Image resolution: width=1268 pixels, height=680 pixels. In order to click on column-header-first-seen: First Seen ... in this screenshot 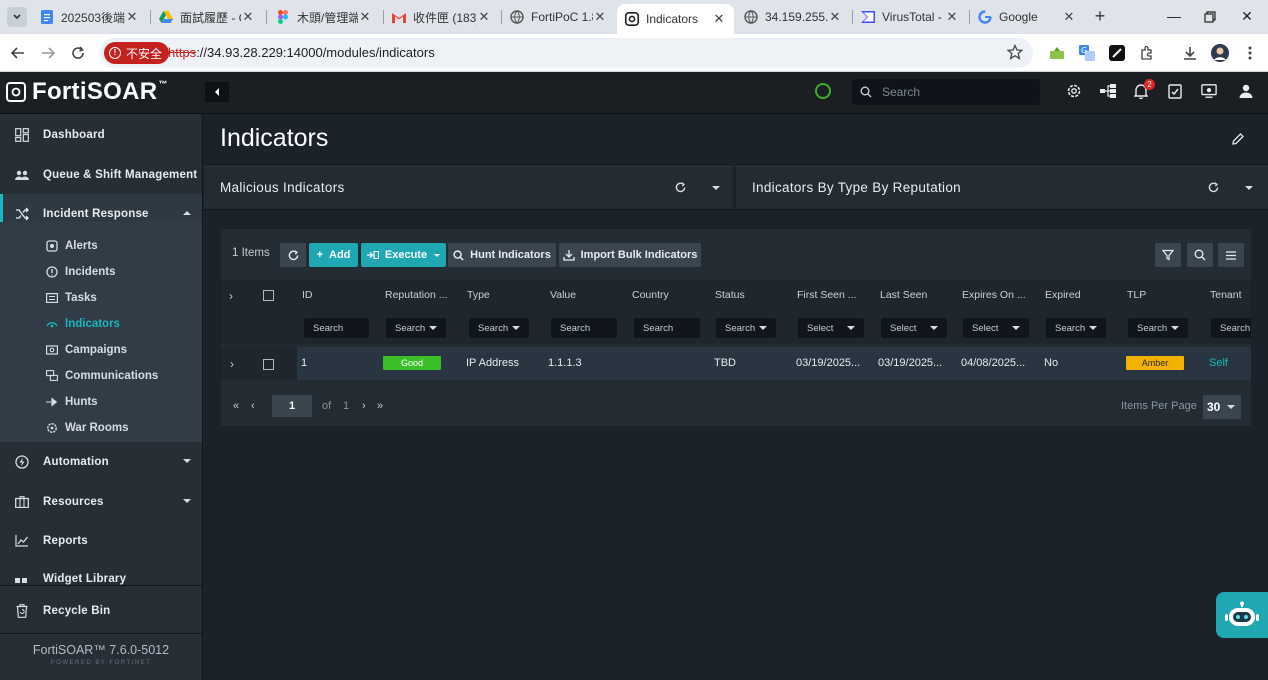, I will do `click(827, 295)`.